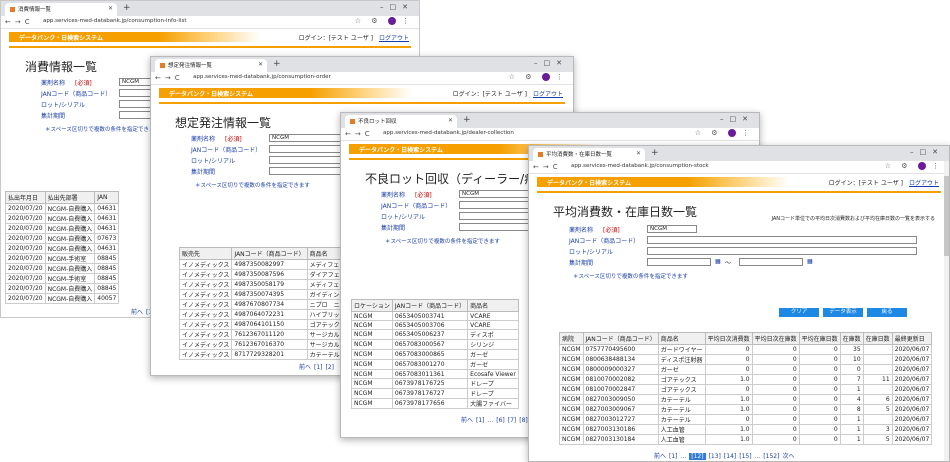 Image resolution: width=950 pixels, height=462 pixels. I want to click on back-button: 戻る, so click(887, 312).